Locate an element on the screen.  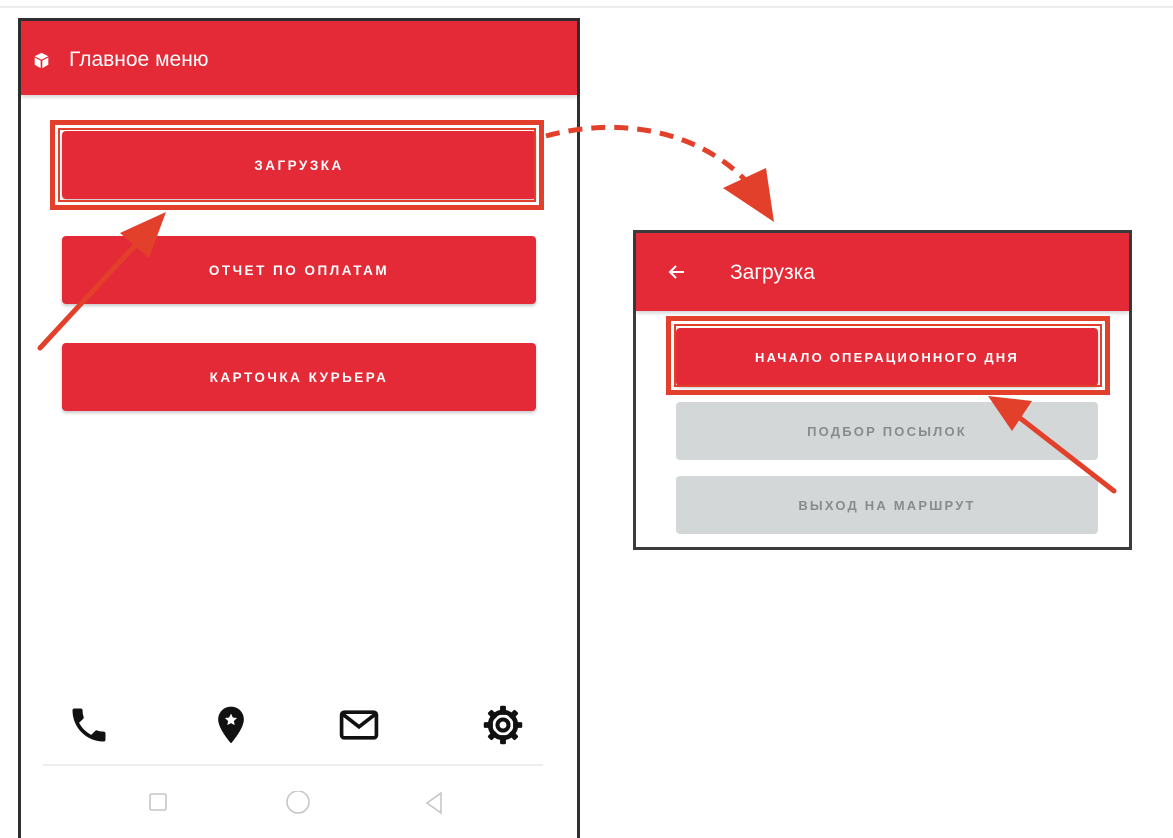
pointer-arrow-right is located at coordinates (1067, 454).